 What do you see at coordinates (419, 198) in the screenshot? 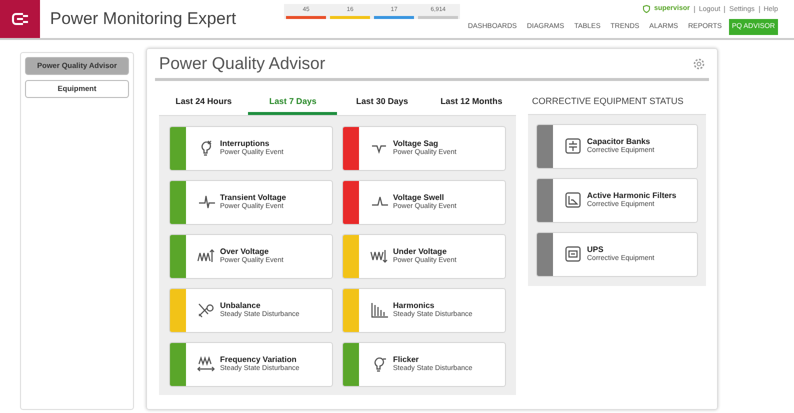
I see `card-title: Voltage Swell` at bounding box center [419, 198].